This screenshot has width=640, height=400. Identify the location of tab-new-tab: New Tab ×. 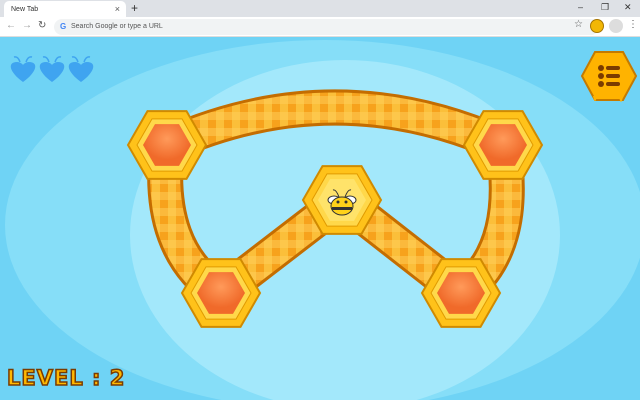
(65, 9).